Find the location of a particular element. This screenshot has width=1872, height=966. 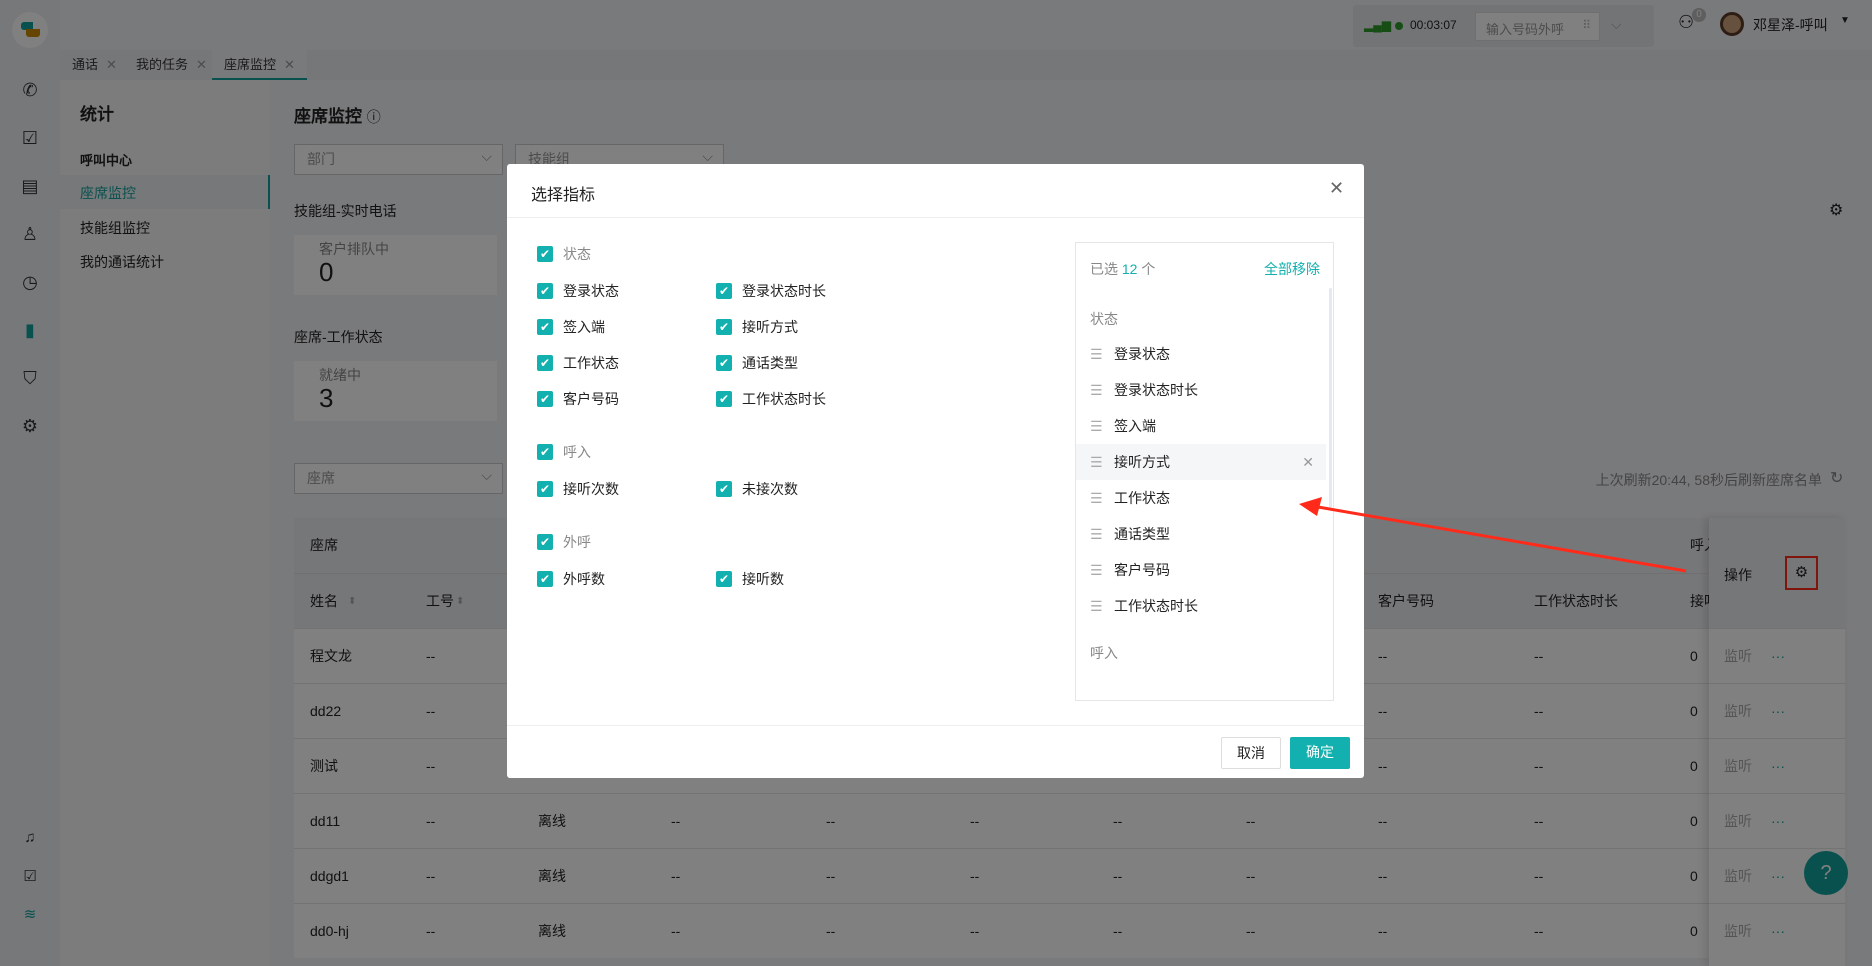

section-title: 座席-工作状态 is located at coordinates (338, 337).